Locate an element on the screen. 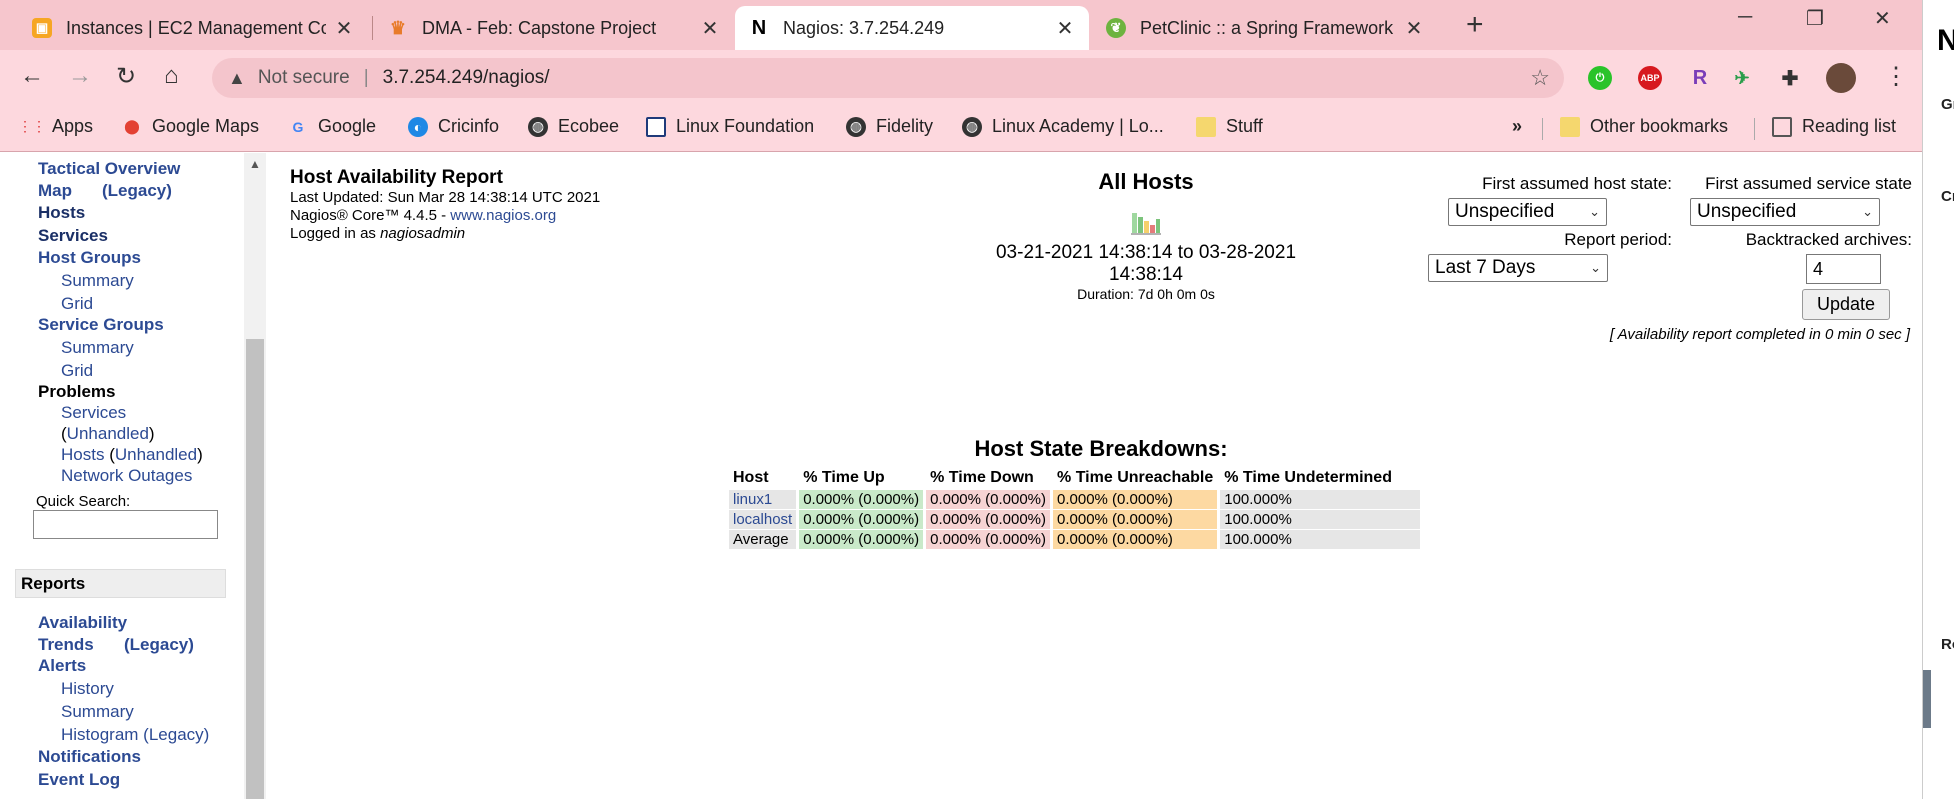  scroll-up-icon: ▲ is located at coordinates (255, 164).